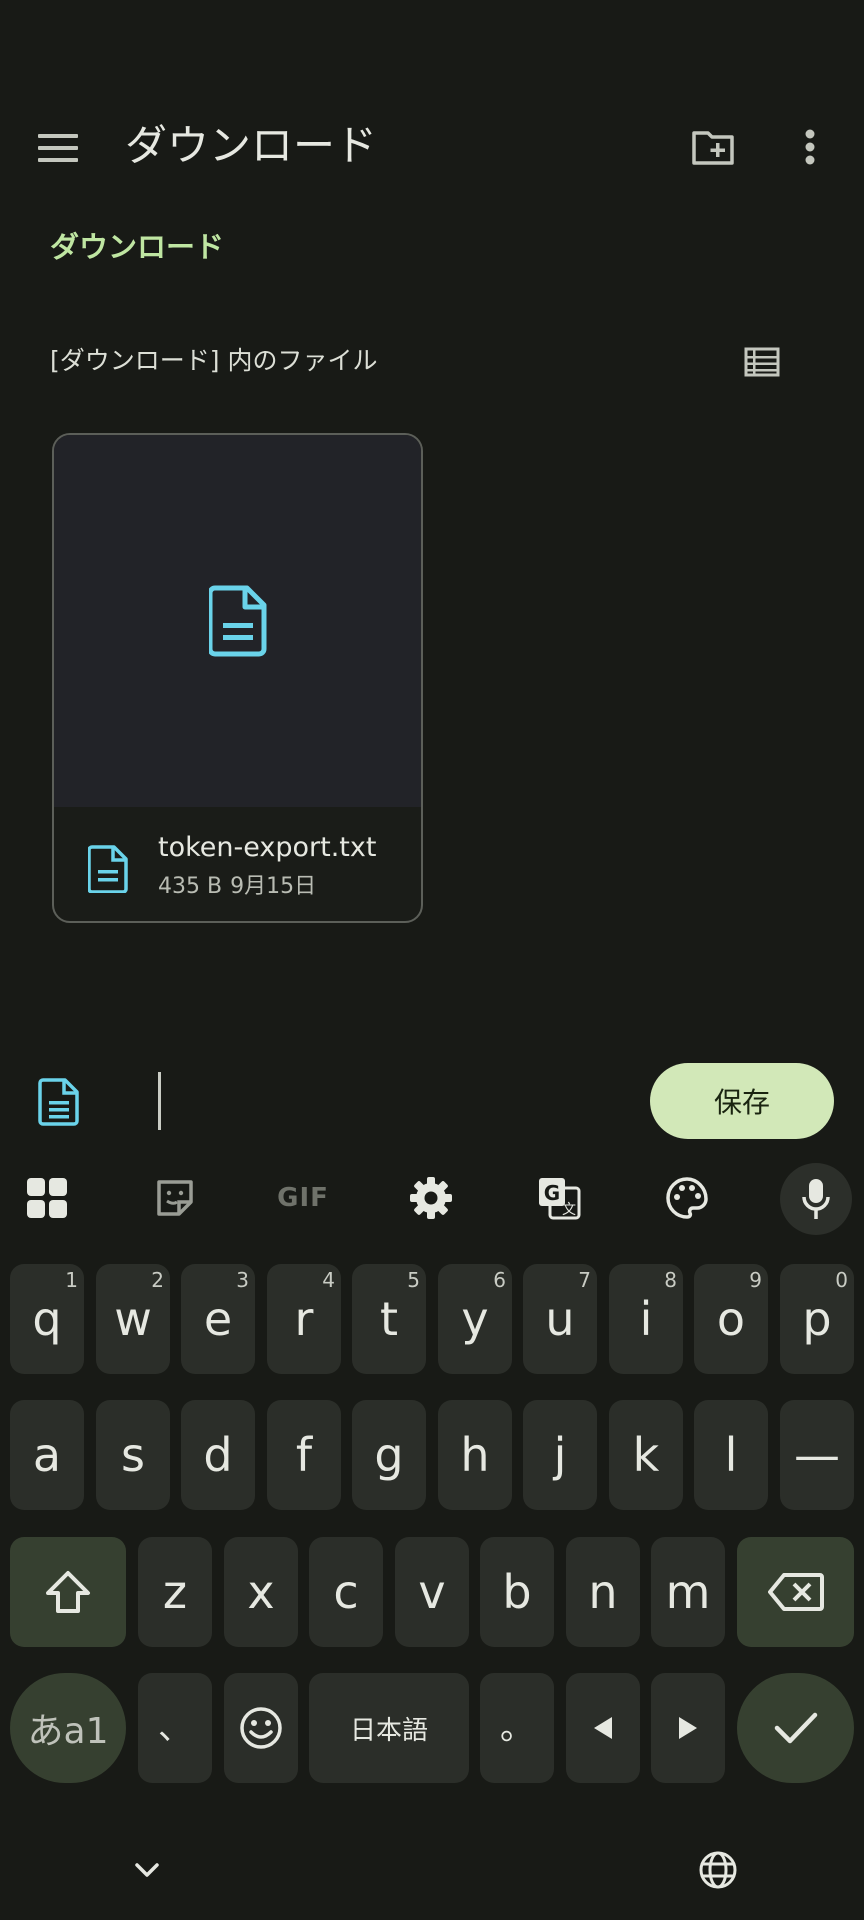 The width and height of the screenshot is (864, 1920). I want to click on key-c: c, so click(346, 1592).